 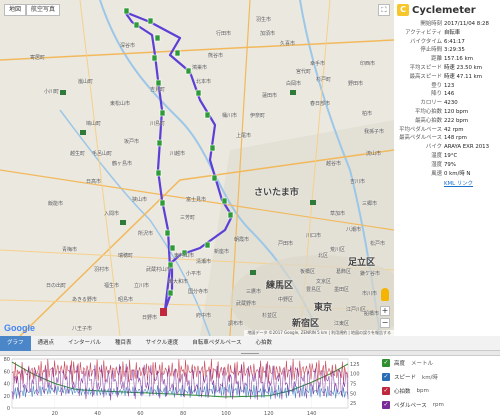 What do you see at coordinates (312, 414) in the screenshot?
I see `x-tick-label: 140` at bounding box center [312, 414].